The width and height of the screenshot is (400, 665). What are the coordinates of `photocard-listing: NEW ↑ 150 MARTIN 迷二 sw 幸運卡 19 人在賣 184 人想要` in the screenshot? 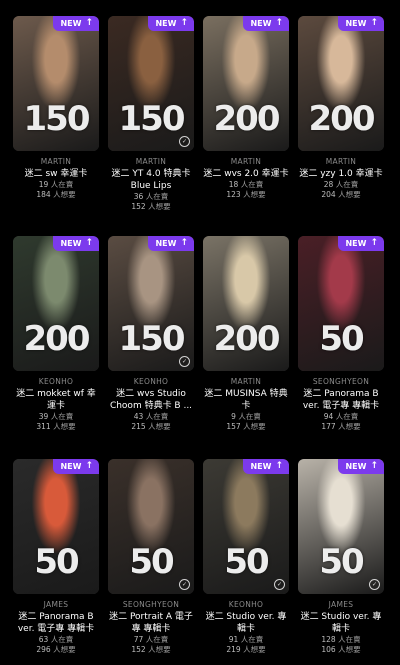 It's located at (56, 108).